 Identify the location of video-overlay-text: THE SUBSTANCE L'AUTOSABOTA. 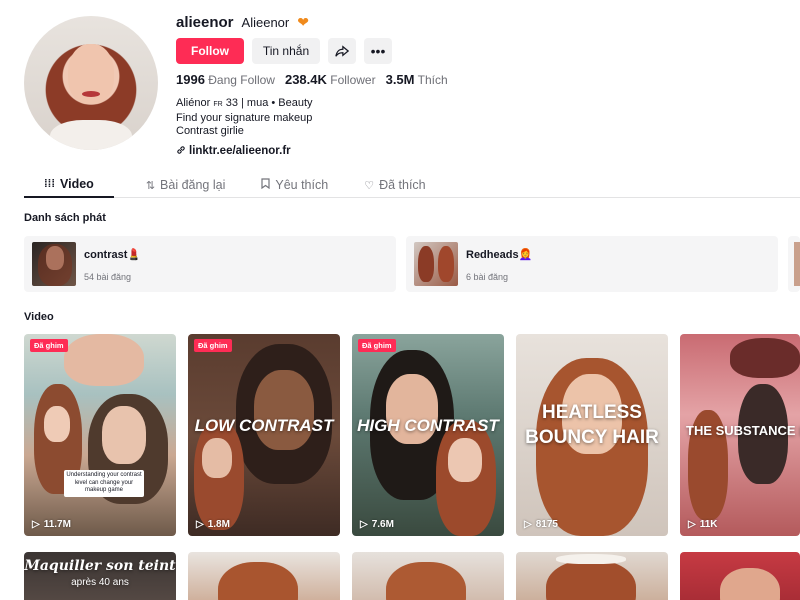
(743, 430).